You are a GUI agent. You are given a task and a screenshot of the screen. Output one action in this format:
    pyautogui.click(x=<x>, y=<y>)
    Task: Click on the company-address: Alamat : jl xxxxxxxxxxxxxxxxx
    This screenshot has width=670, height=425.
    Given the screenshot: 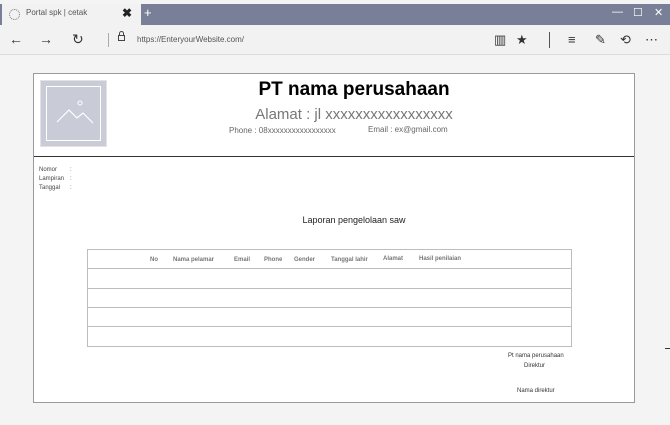 What is the action you would take?
    pyautogui.click(x=354, y=114)
    